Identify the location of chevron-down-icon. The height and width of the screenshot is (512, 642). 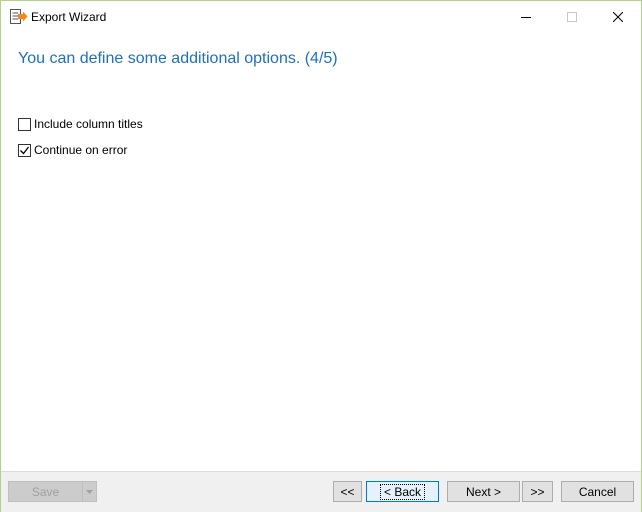
(89, 491).